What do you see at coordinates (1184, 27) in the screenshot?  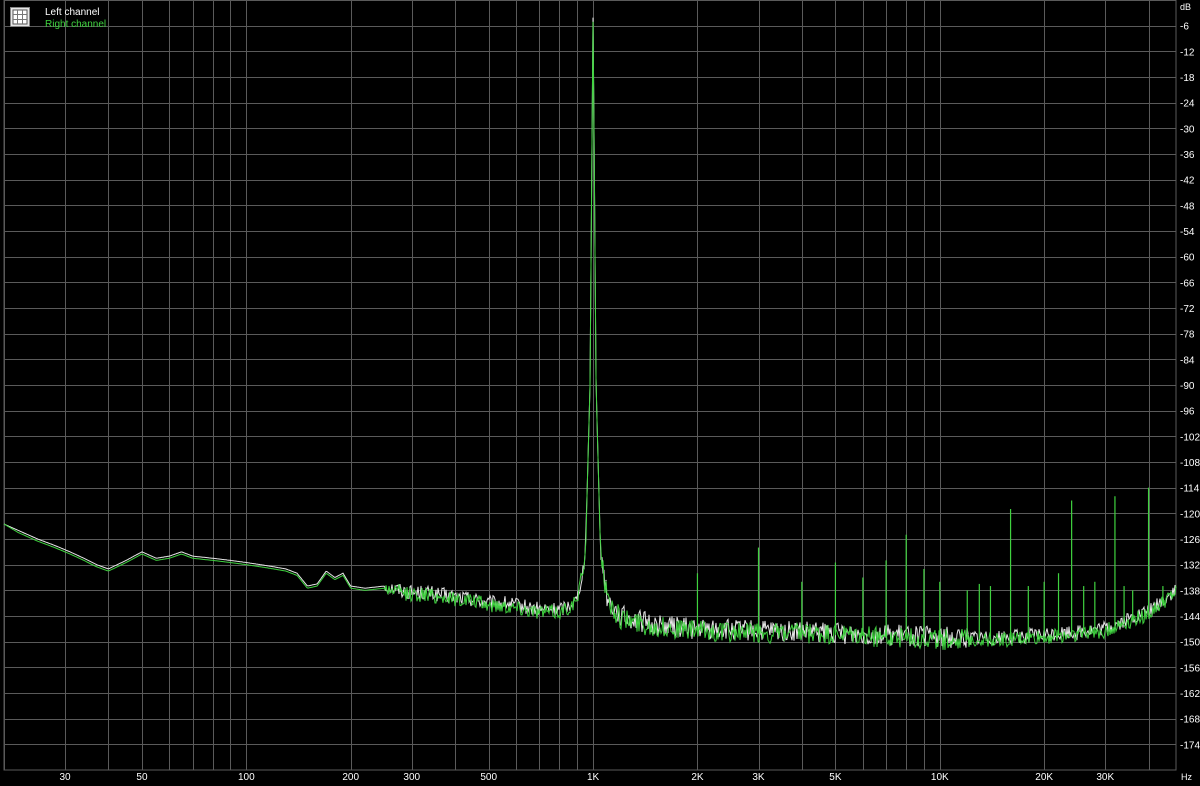 I see `y-tick-label: -6` at bounding box center [1184, 27].